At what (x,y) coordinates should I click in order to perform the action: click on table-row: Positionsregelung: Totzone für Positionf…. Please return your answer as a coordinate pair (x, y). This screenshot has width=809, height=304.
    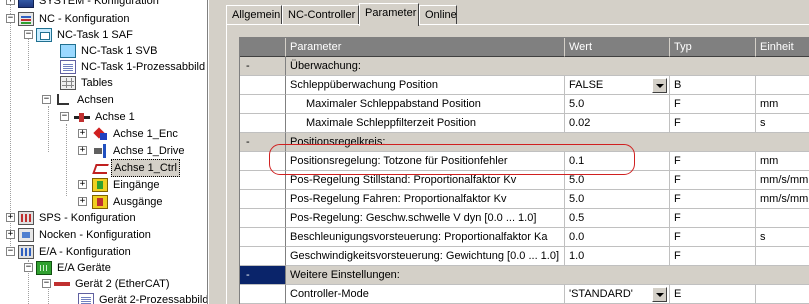
    Looking at the image, I should click on (524, 161).